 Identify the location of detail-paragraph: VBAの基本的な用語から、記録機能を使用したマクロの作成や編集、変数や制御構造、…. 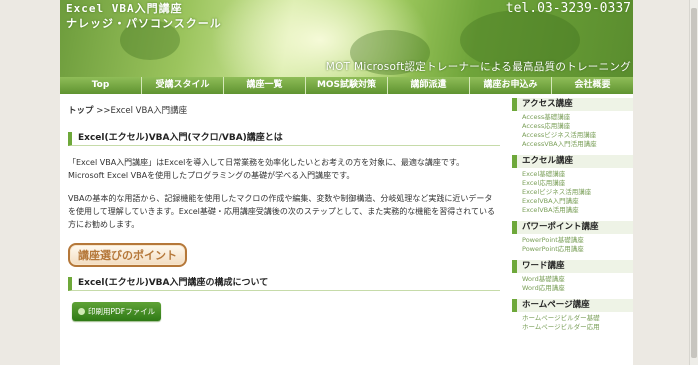
(282, 211).